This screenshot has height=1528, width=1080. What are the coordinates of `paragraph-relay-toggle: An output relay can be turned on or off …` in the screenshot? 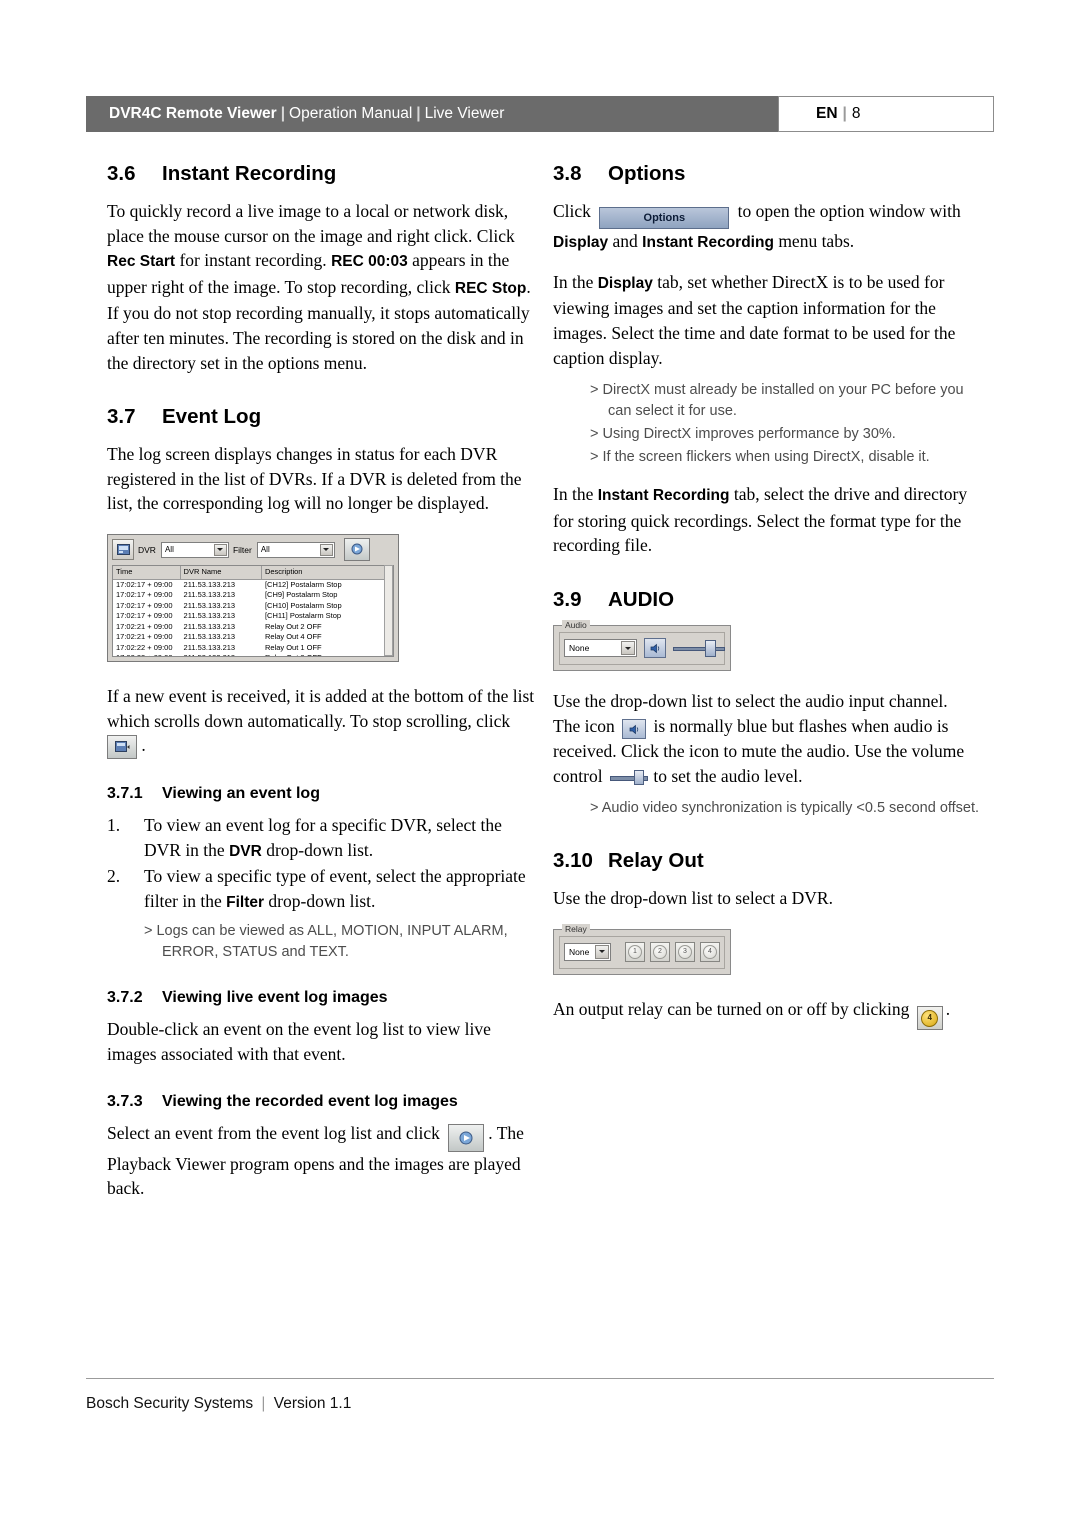 It's located at (768, 1014).